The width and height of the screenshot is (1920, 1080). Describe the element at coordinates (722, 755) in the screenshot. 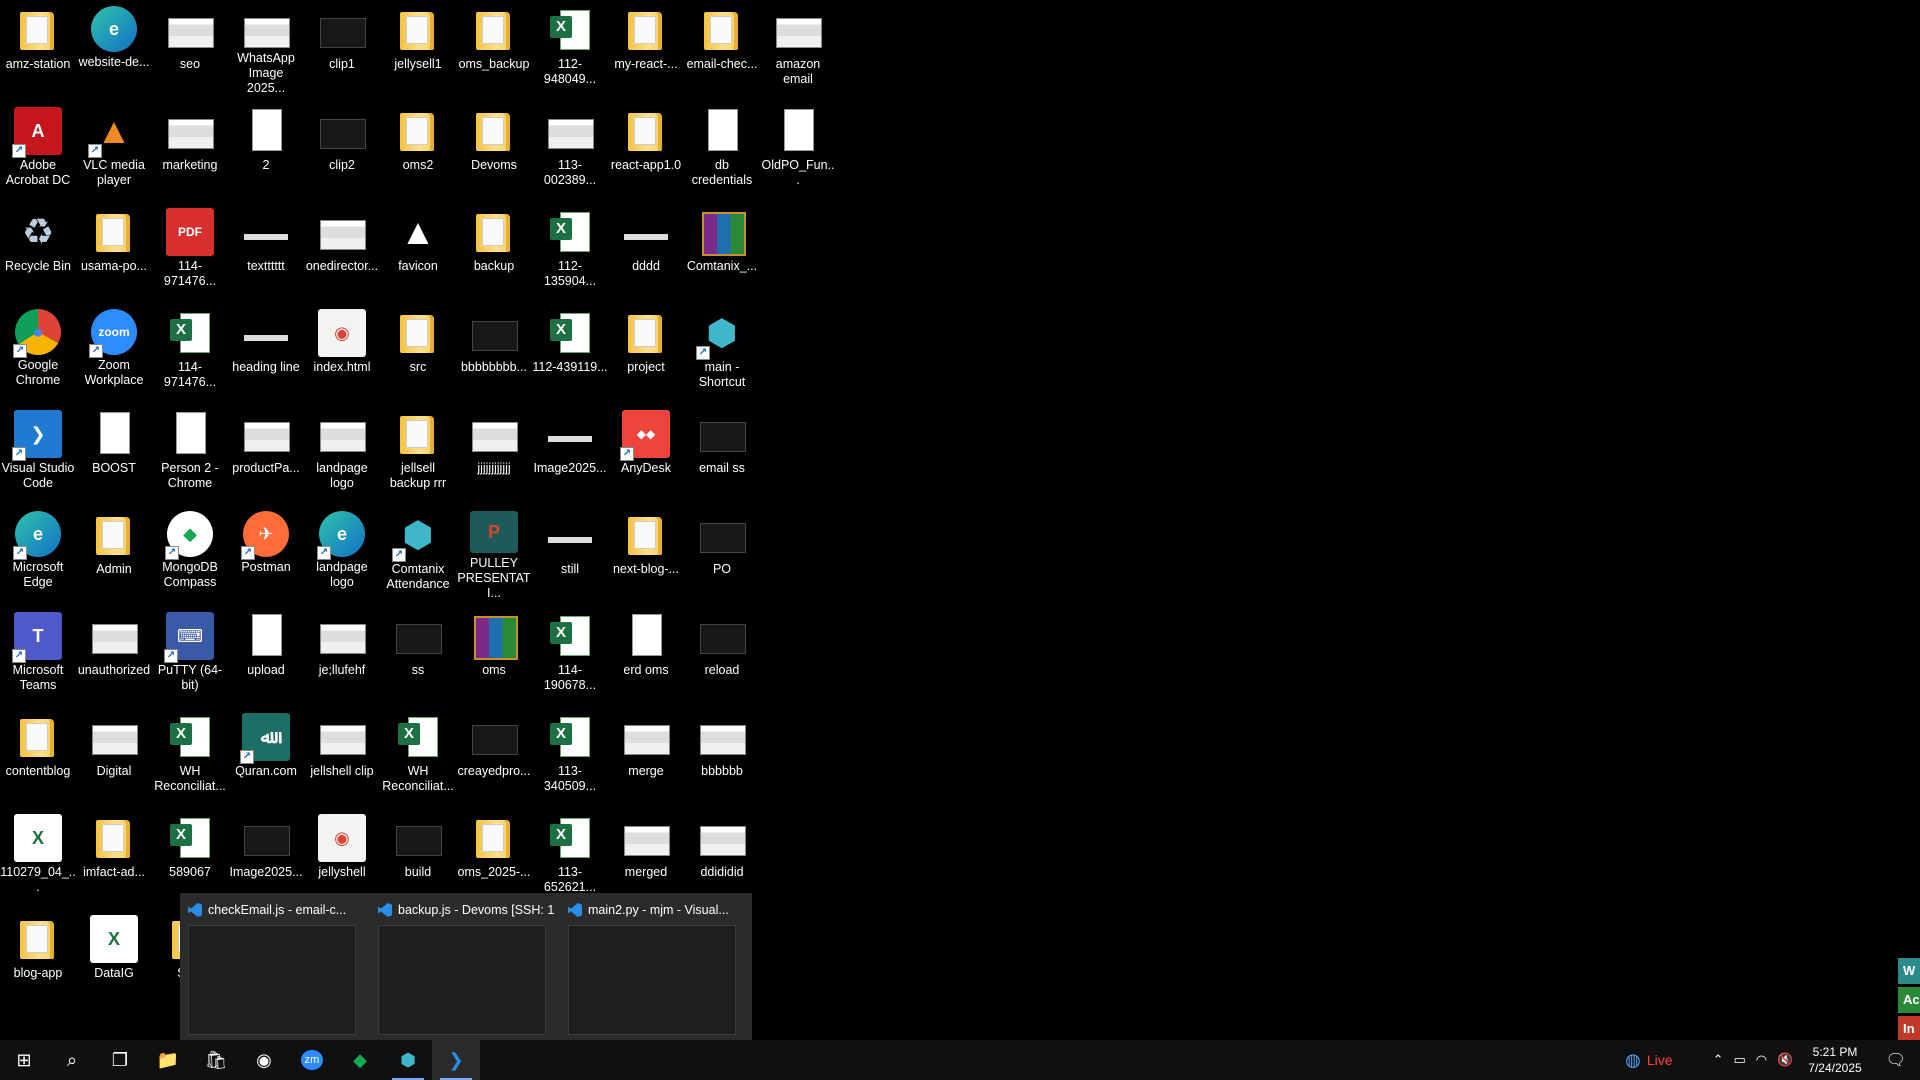

I see `desktop-icon-bbbbbb: bbbbbb` at that location.